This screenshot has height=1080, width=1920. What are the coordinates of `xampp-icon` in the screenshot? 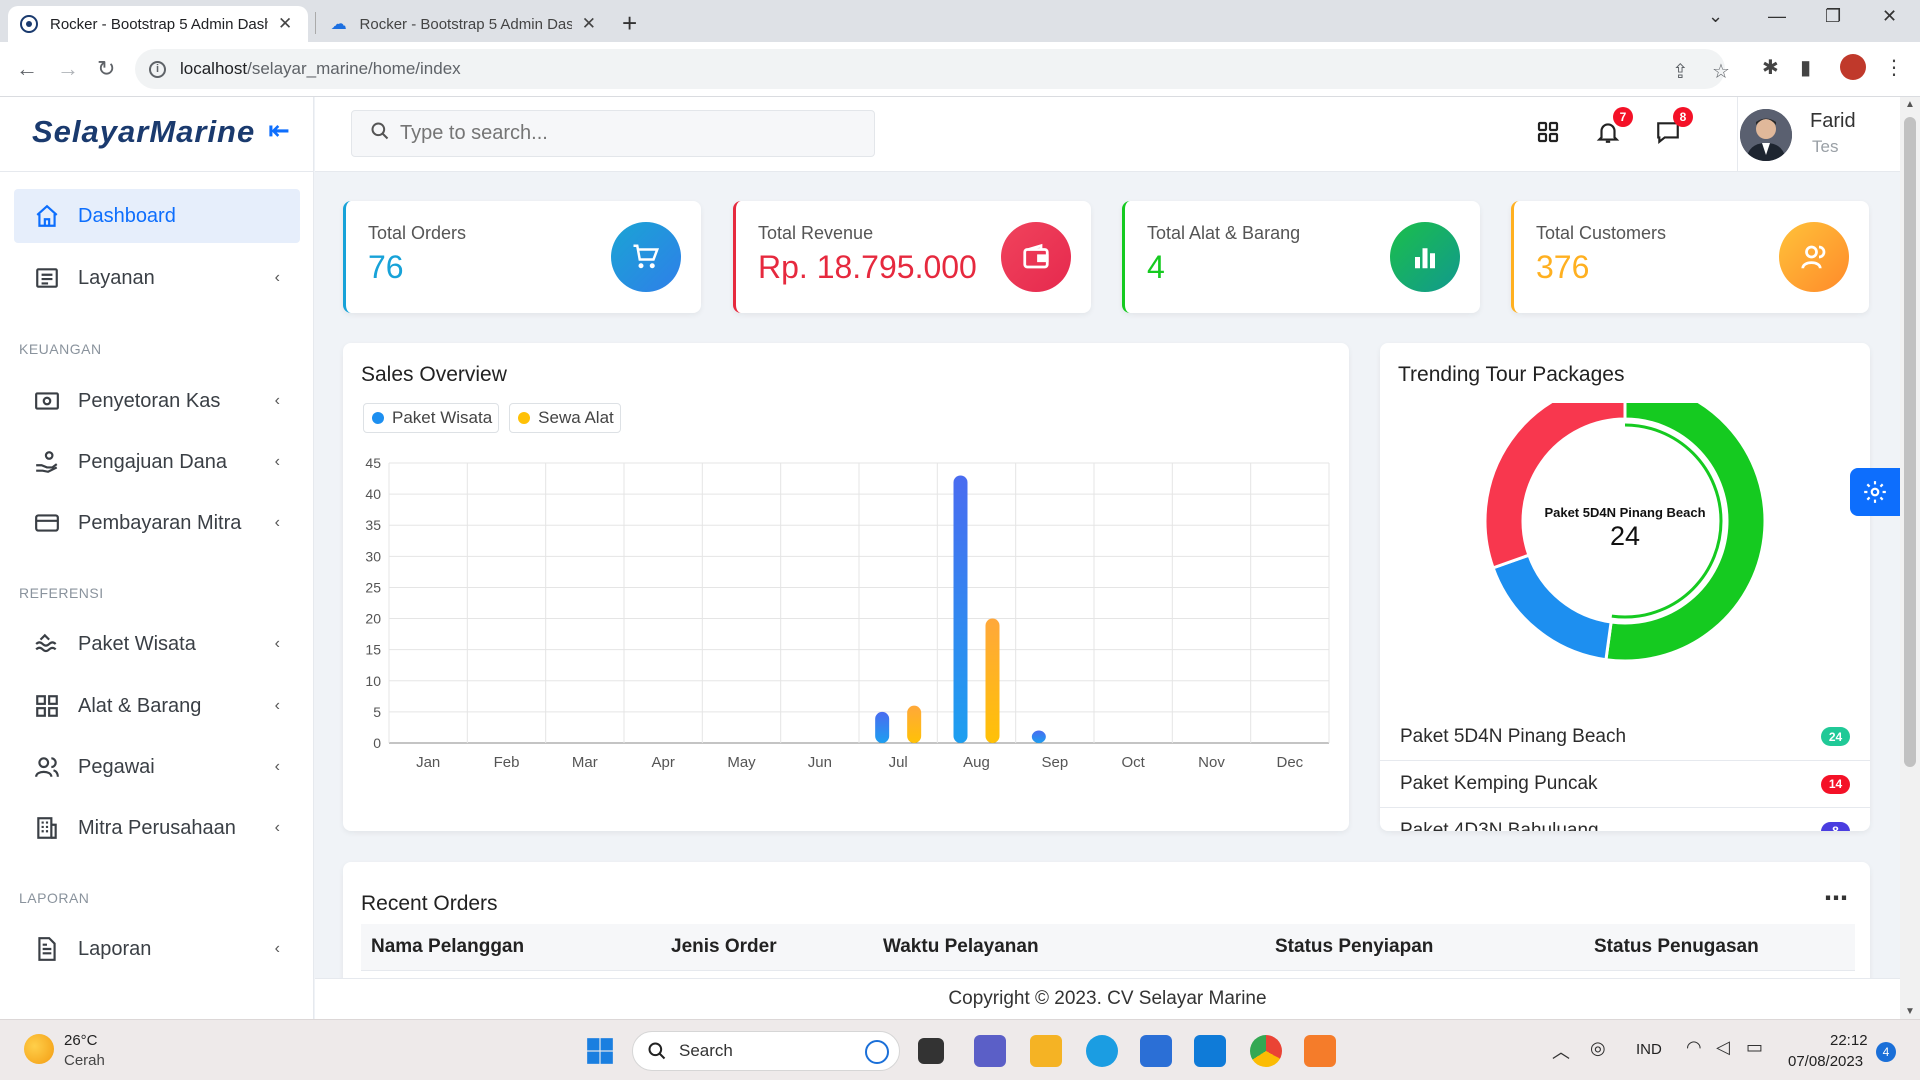 It's located at (1320, 1051).